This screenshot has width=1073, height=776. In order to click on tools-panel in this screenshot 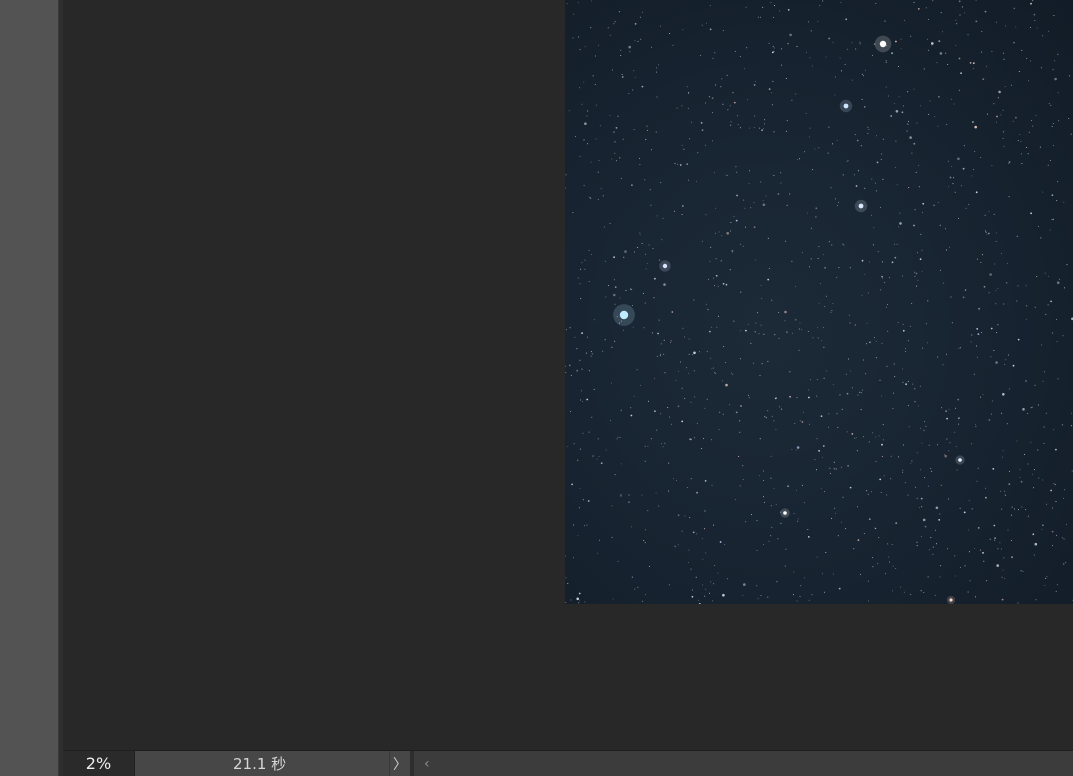, I will do `click(29, 388)`.